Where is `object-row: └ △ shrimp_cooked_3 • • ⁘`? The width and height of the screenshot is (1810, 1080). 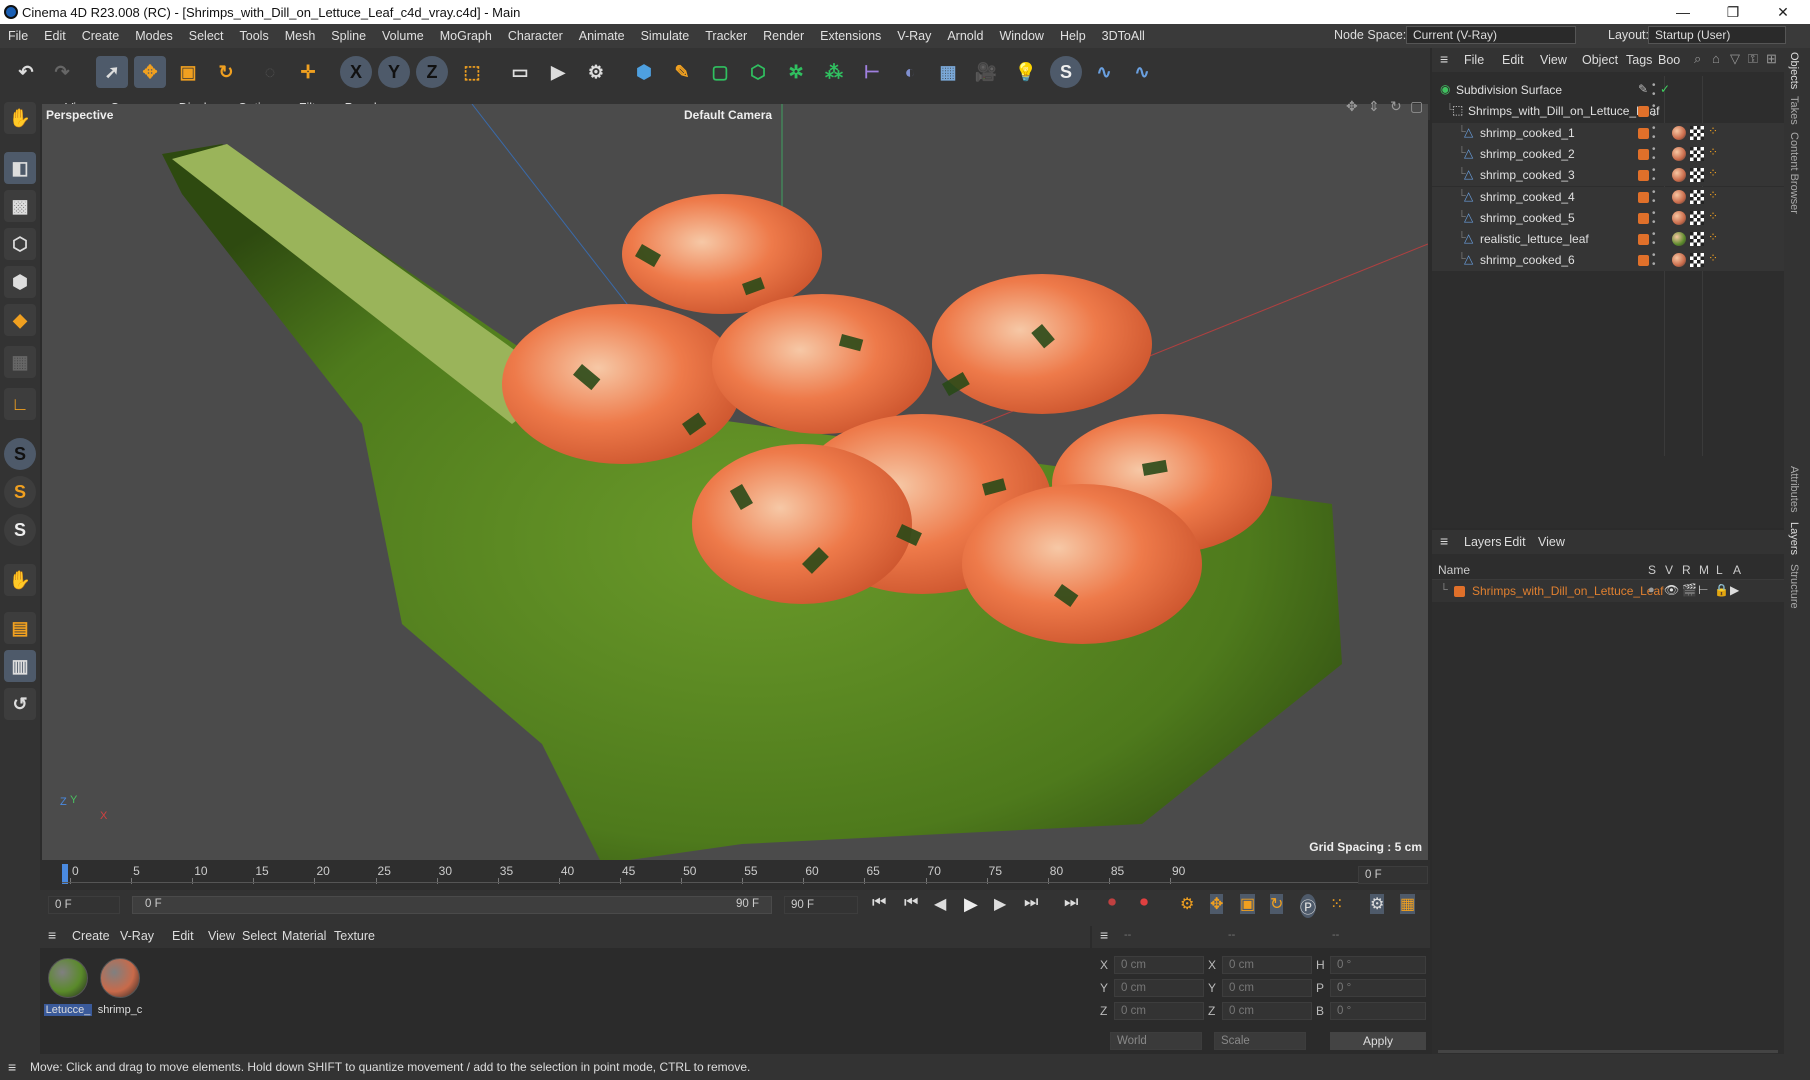
object-row: └ △ shrimp_cooked_3 • • ⁘ is located at coordinates (1608, 176).